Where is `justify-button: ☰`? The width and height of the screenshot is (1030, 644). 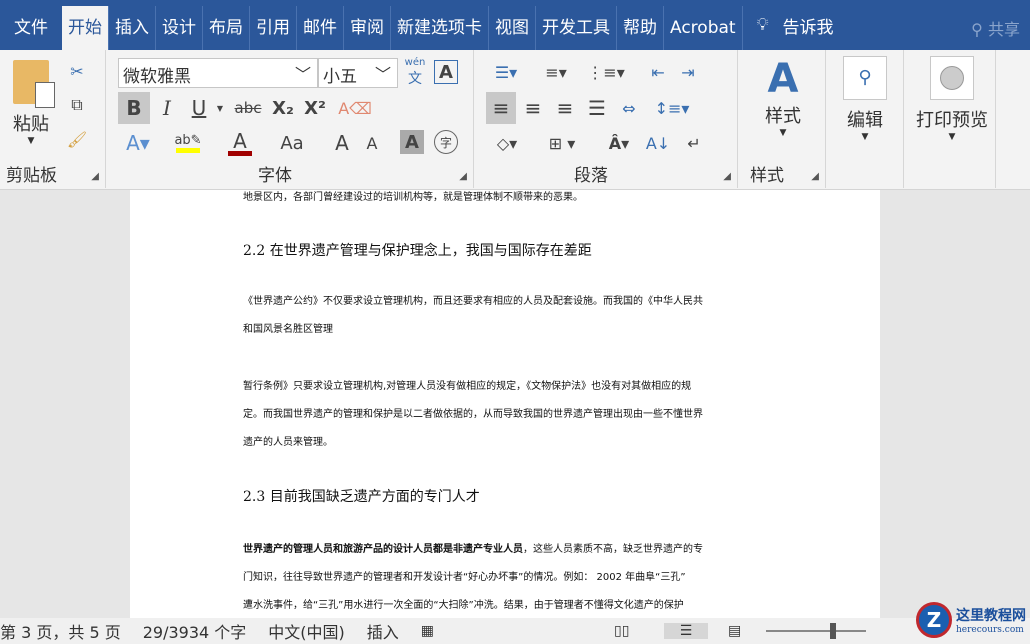
justify-button: ☰ is located at coordinates (597, 108).